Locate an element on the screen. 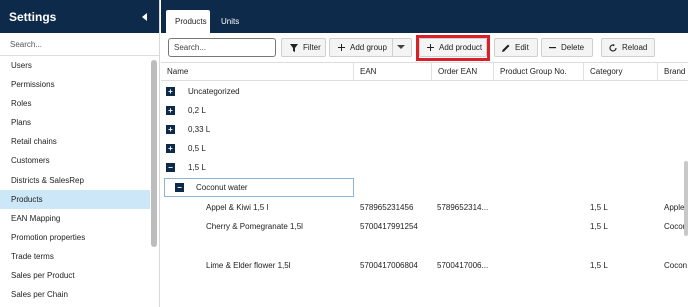  sidebar-item-retail-chains: Retail chains is located at coordinates (75, 141).